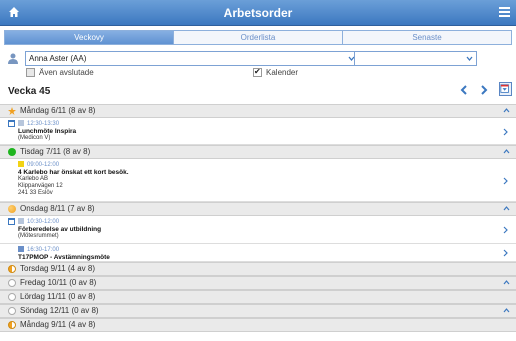 This screenshot has height=341, width=516. I want to click on tab-orderlista: Orderlista, so click(258, 37).